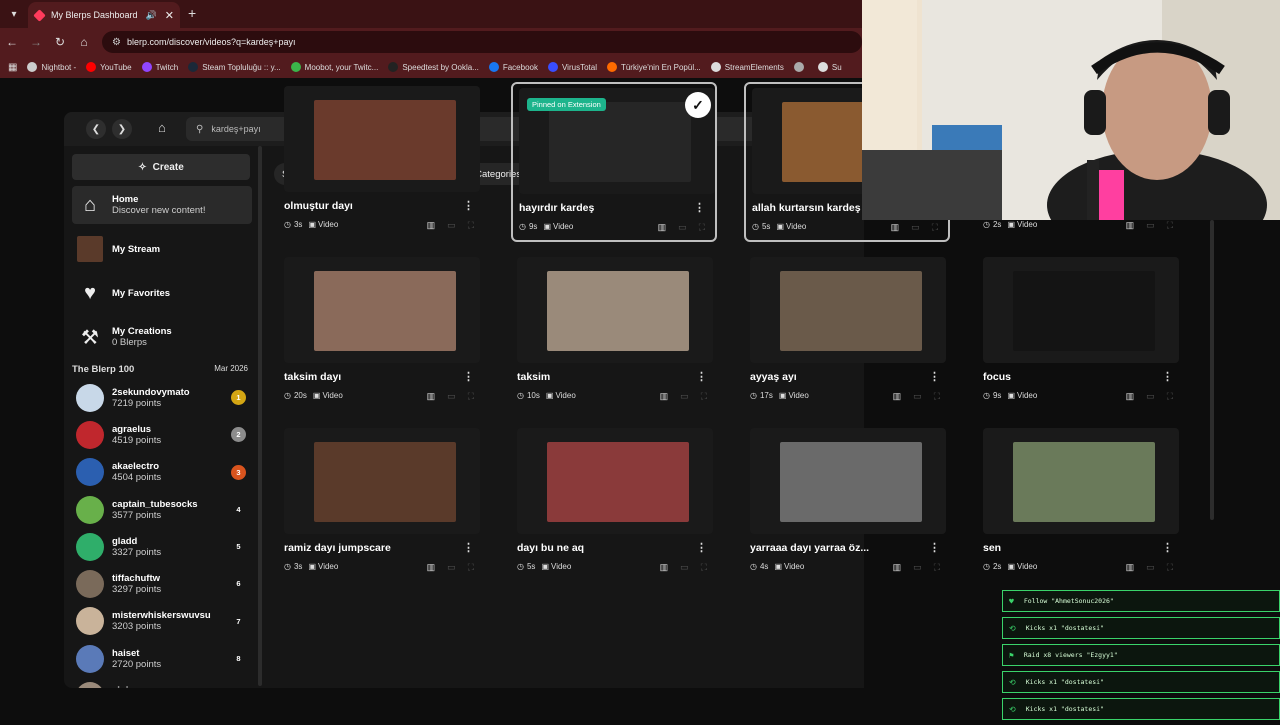 The width and height of the screenshot is (1280, 725). Describe the element at coordinates (162, 293) in the screenshot. I see `sidebar-item-my-favorites: ♥ My Favorites` at that location.